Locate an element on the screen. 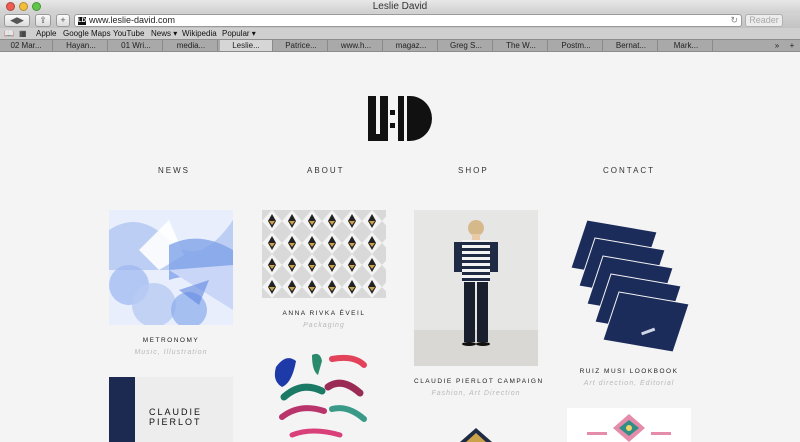 The width and height of the screenshot is (800, 442). back-forward-buttons: ◀▶ is located at coordinates (17, 20).